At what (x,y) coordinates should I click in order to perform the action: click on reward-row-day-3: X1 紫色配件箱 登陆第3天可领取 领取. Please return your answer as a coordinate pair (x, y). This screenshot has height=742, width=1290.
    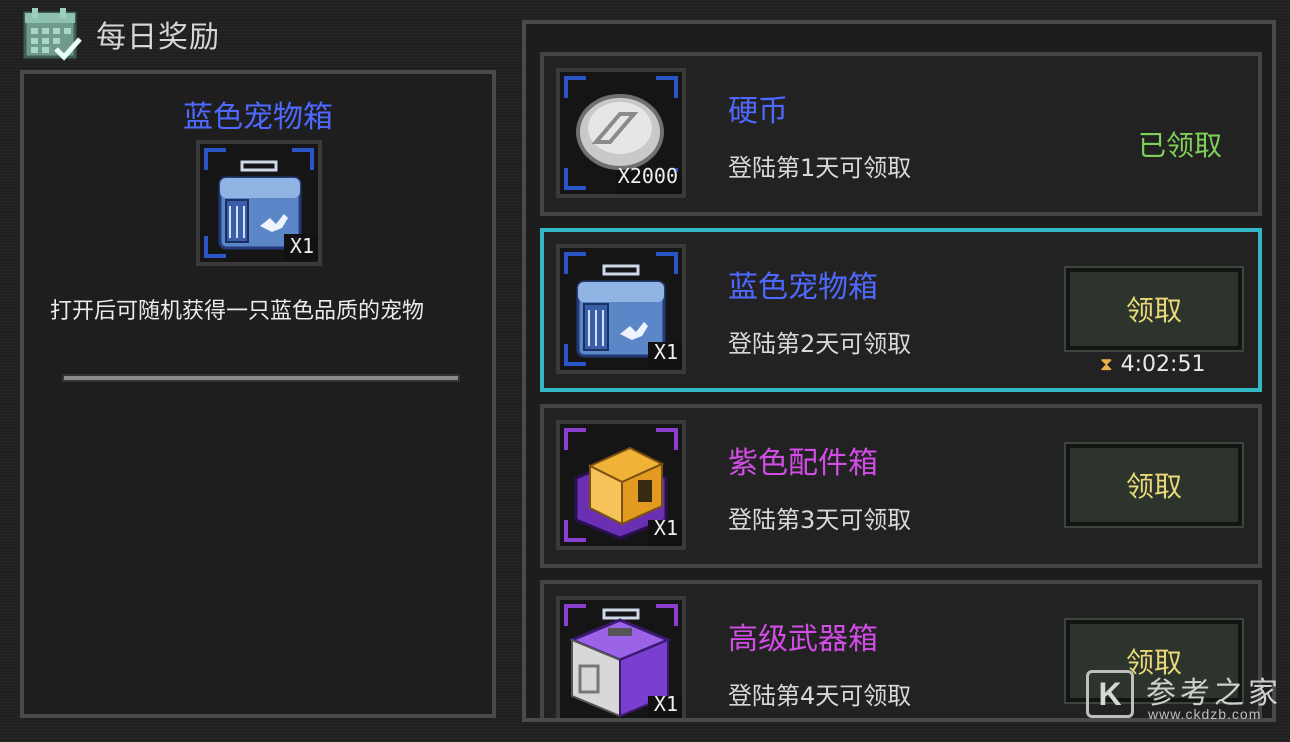
    Looking at the image, I should click on (901, 486).